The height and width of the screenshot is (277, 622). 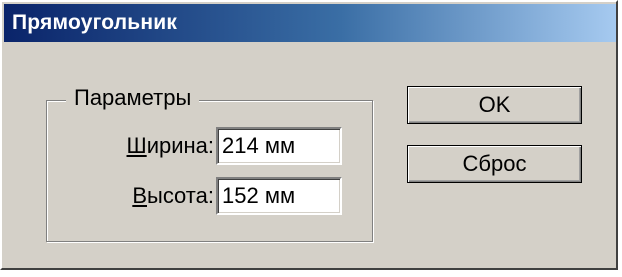 I want to click on ok-button: OK, so click(x=494, y=105).